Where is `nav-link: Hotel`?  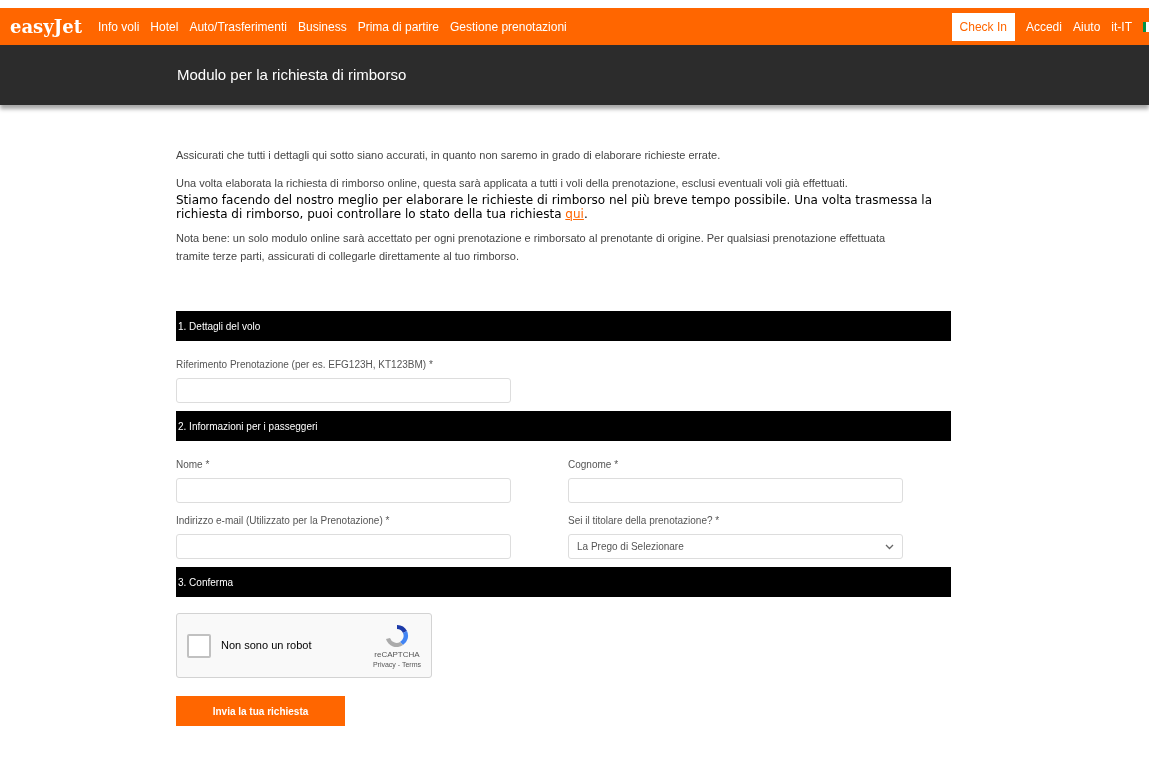
nav-link: Hotel is located at coordinates (164, 26).